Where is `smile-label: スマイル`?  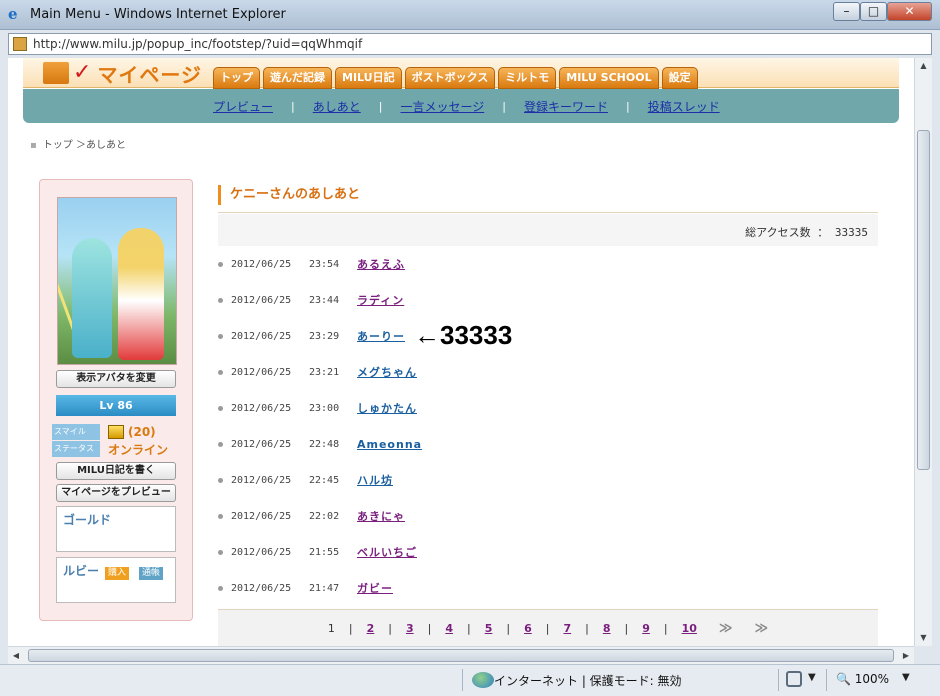
smile-label: スマイル is located at coordinates (76, 432).